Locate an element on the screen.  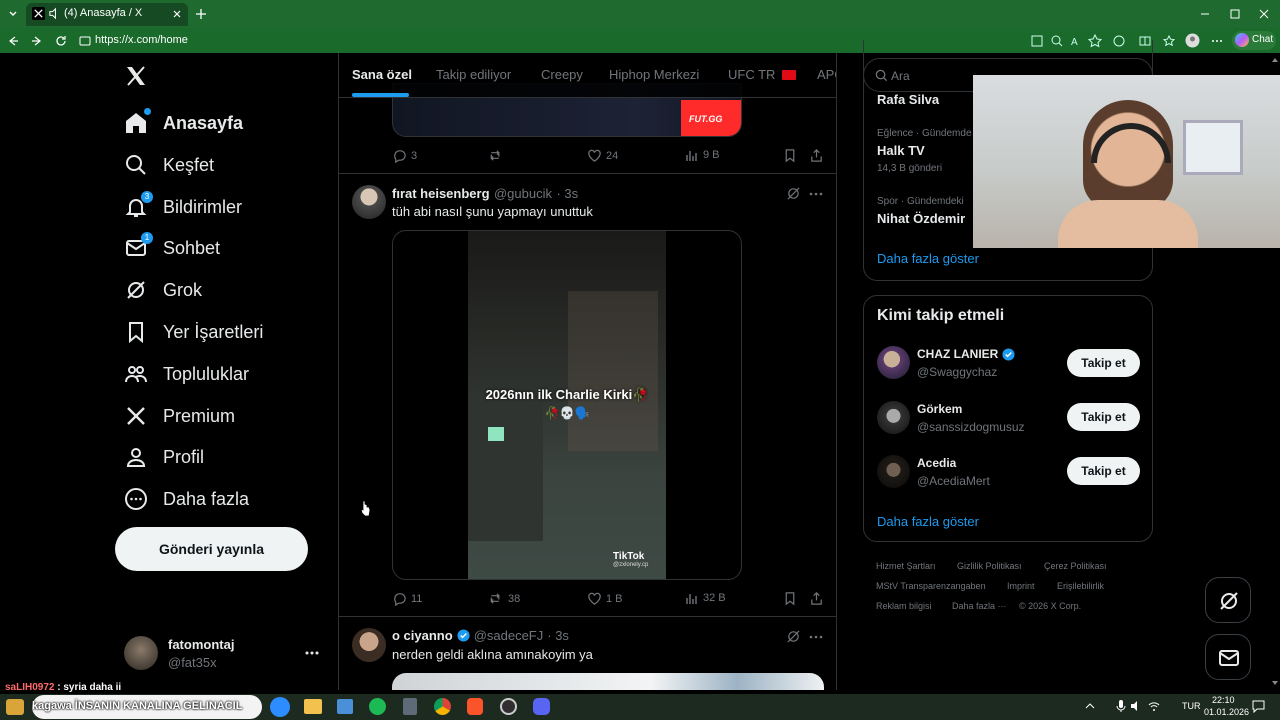
nav-communities: Topluluklar is located at coordinates (186, 374).